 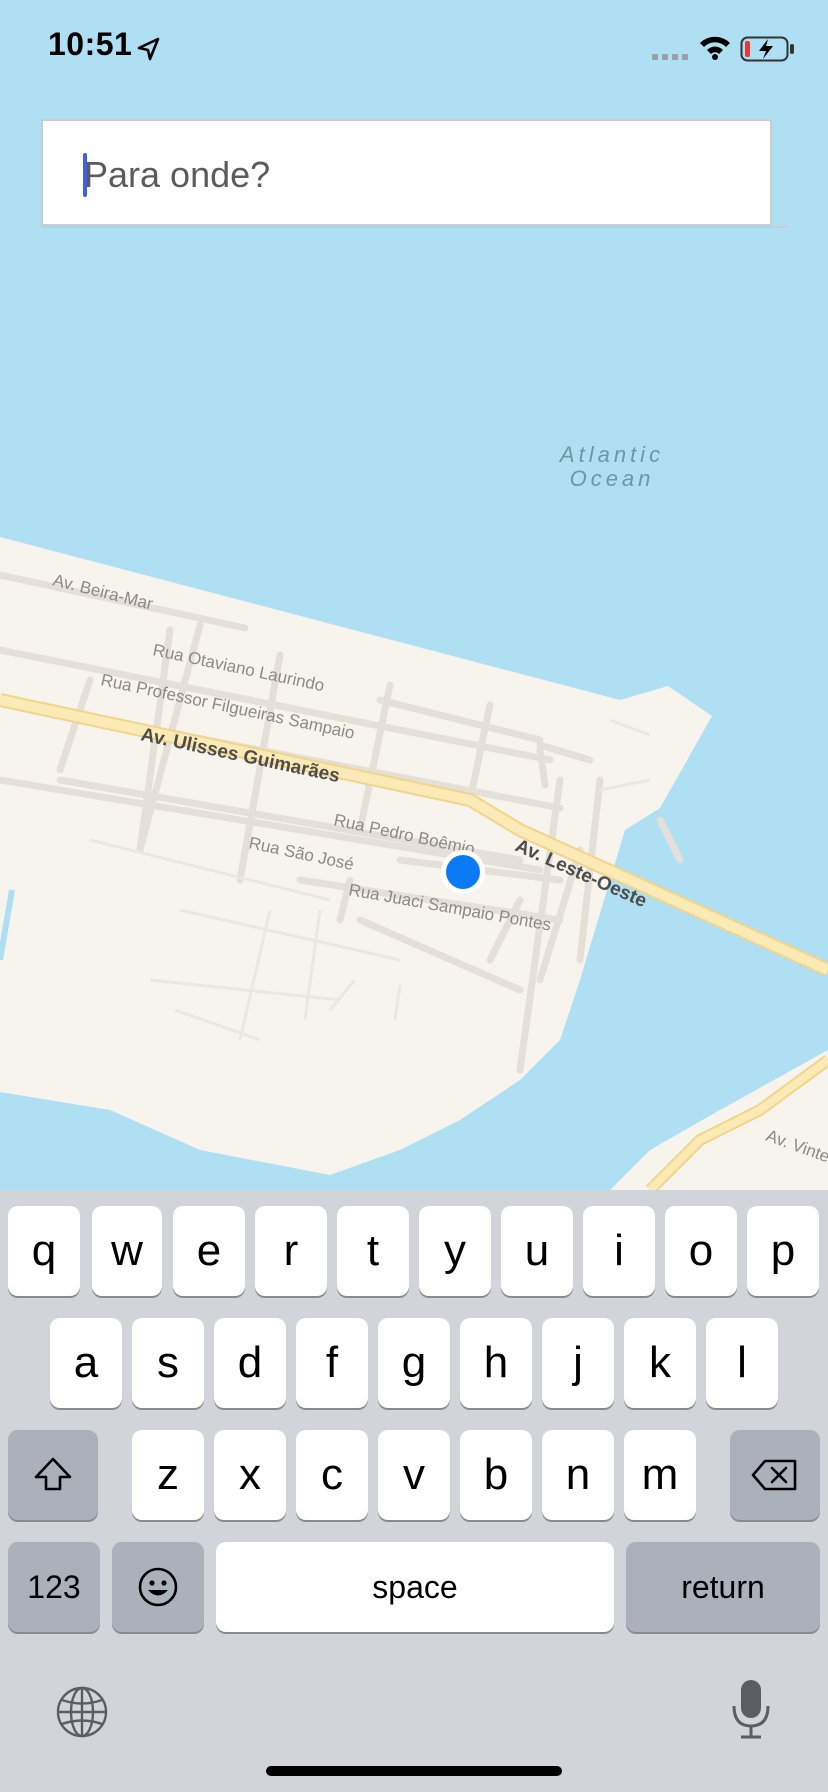 What do you see at coordinates (578, 1363) in the screenshot?
I see `key-j: j` at bounding box center [578, 1363].